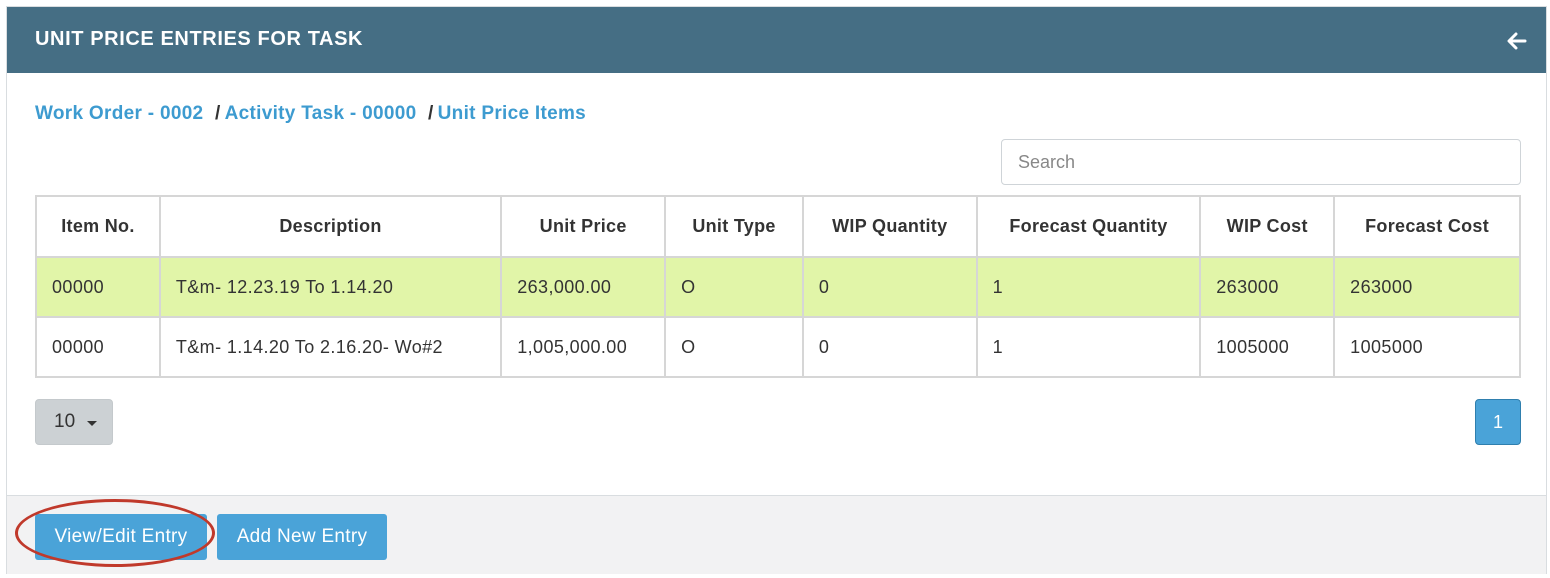 This screenshot has height=578, width=1550. What do you see at coordinates (199, 39) in the screenshot?
I see `page-title: UNIT PRICE ENTRIES FOR TASK` at bounding box center [199, 39].